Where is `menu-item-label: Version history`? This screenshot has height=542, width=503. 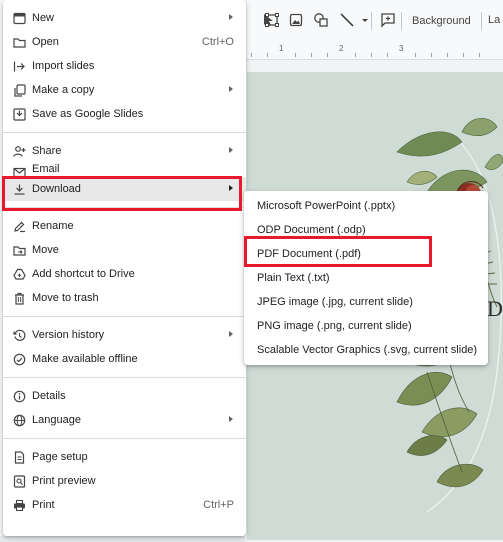
menu-item-label: Version history is located at coordinates (68, 335).